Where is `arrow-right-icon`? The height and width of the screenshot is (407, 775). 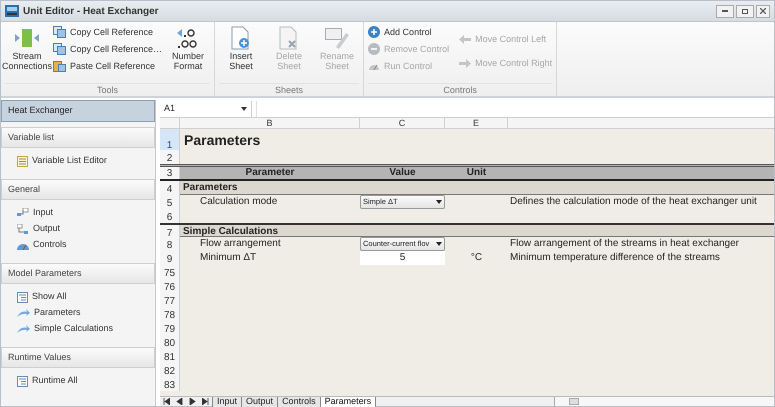 arrow-right-icon is located at coordinates (465, 63).